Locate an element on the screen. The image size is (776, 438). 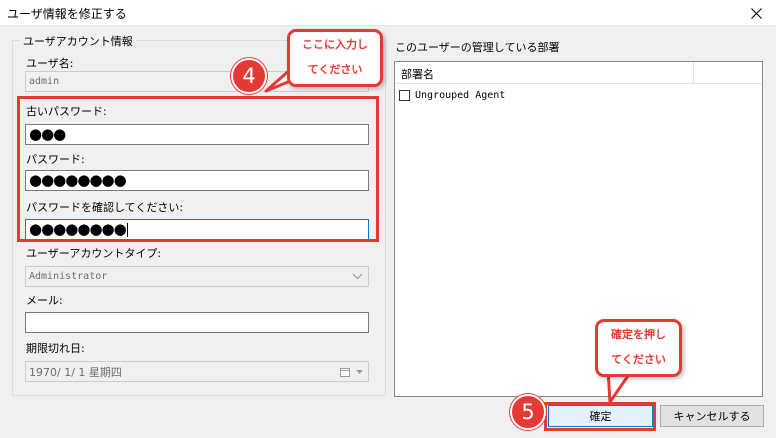
department-checkbox is located at coordinates (404, 95).